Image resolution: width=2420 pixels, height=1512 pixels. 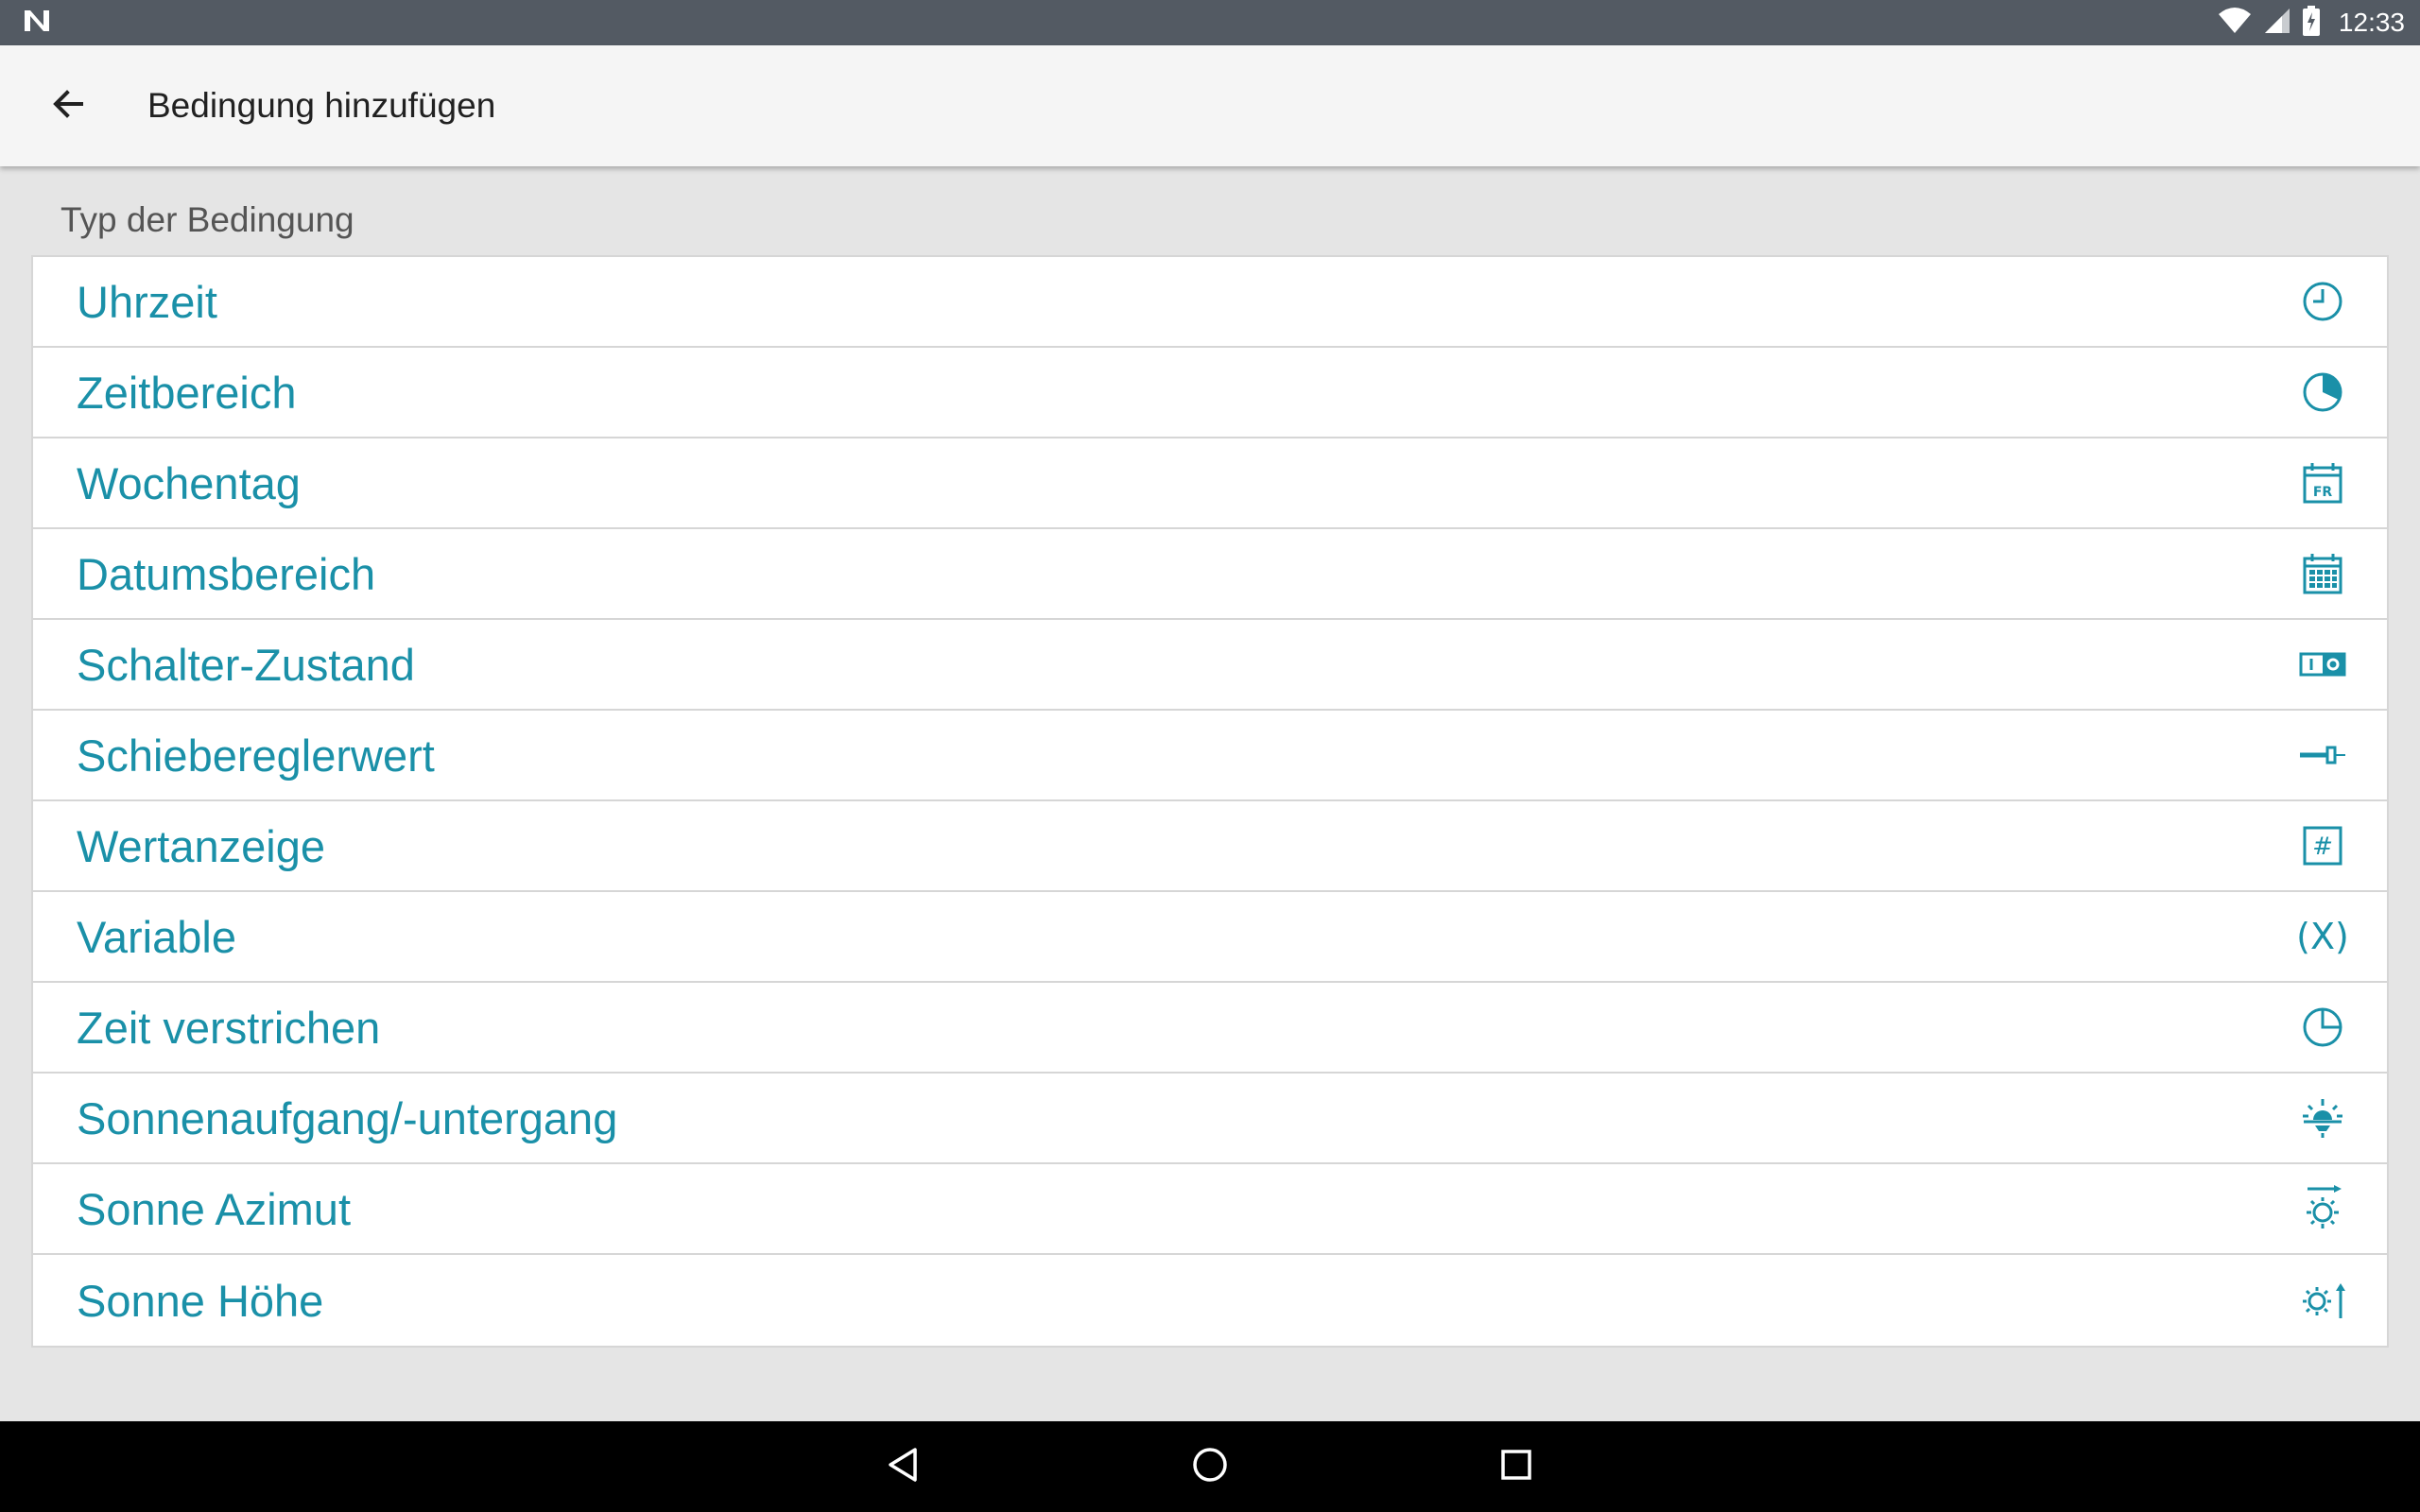 I want to click on nav-home-button, so click(x=1210, y=1466).